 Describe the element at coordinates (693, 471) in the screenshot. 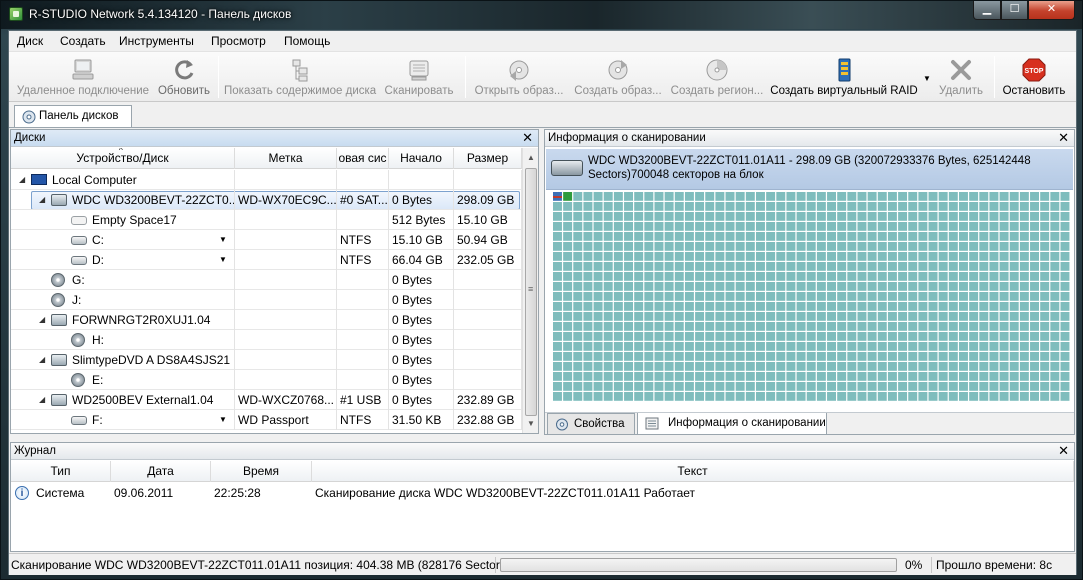

I see `column-header-text: Текст` at that location.